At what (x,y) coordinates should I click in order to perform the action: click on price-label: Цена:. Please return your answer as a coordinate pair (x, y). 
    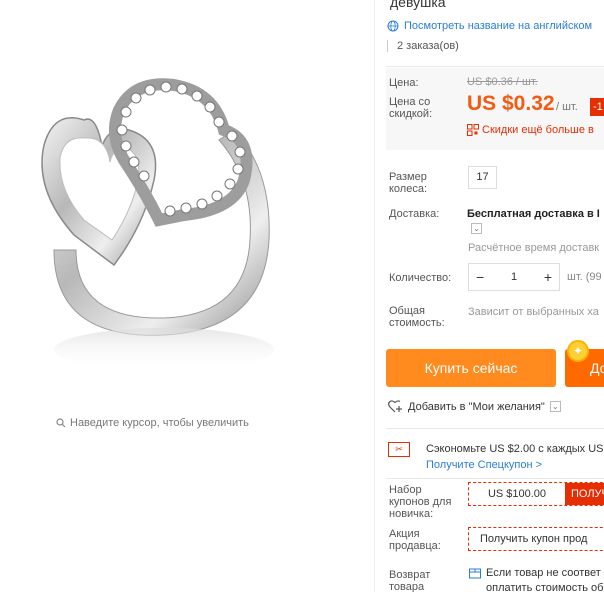
    Looking at the image, I should click on (404, 83).